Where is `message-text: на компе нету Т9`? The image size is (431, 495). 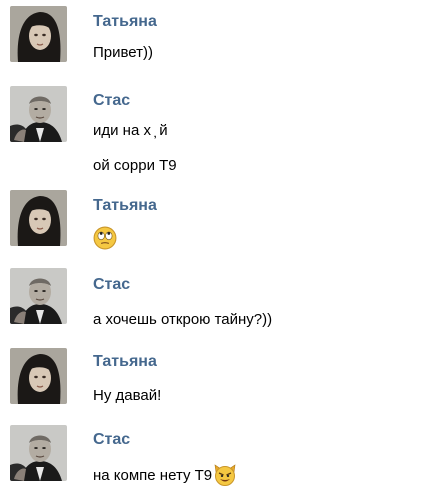 message-text: на компе нету Т9 is located at coordinates (153, 475).